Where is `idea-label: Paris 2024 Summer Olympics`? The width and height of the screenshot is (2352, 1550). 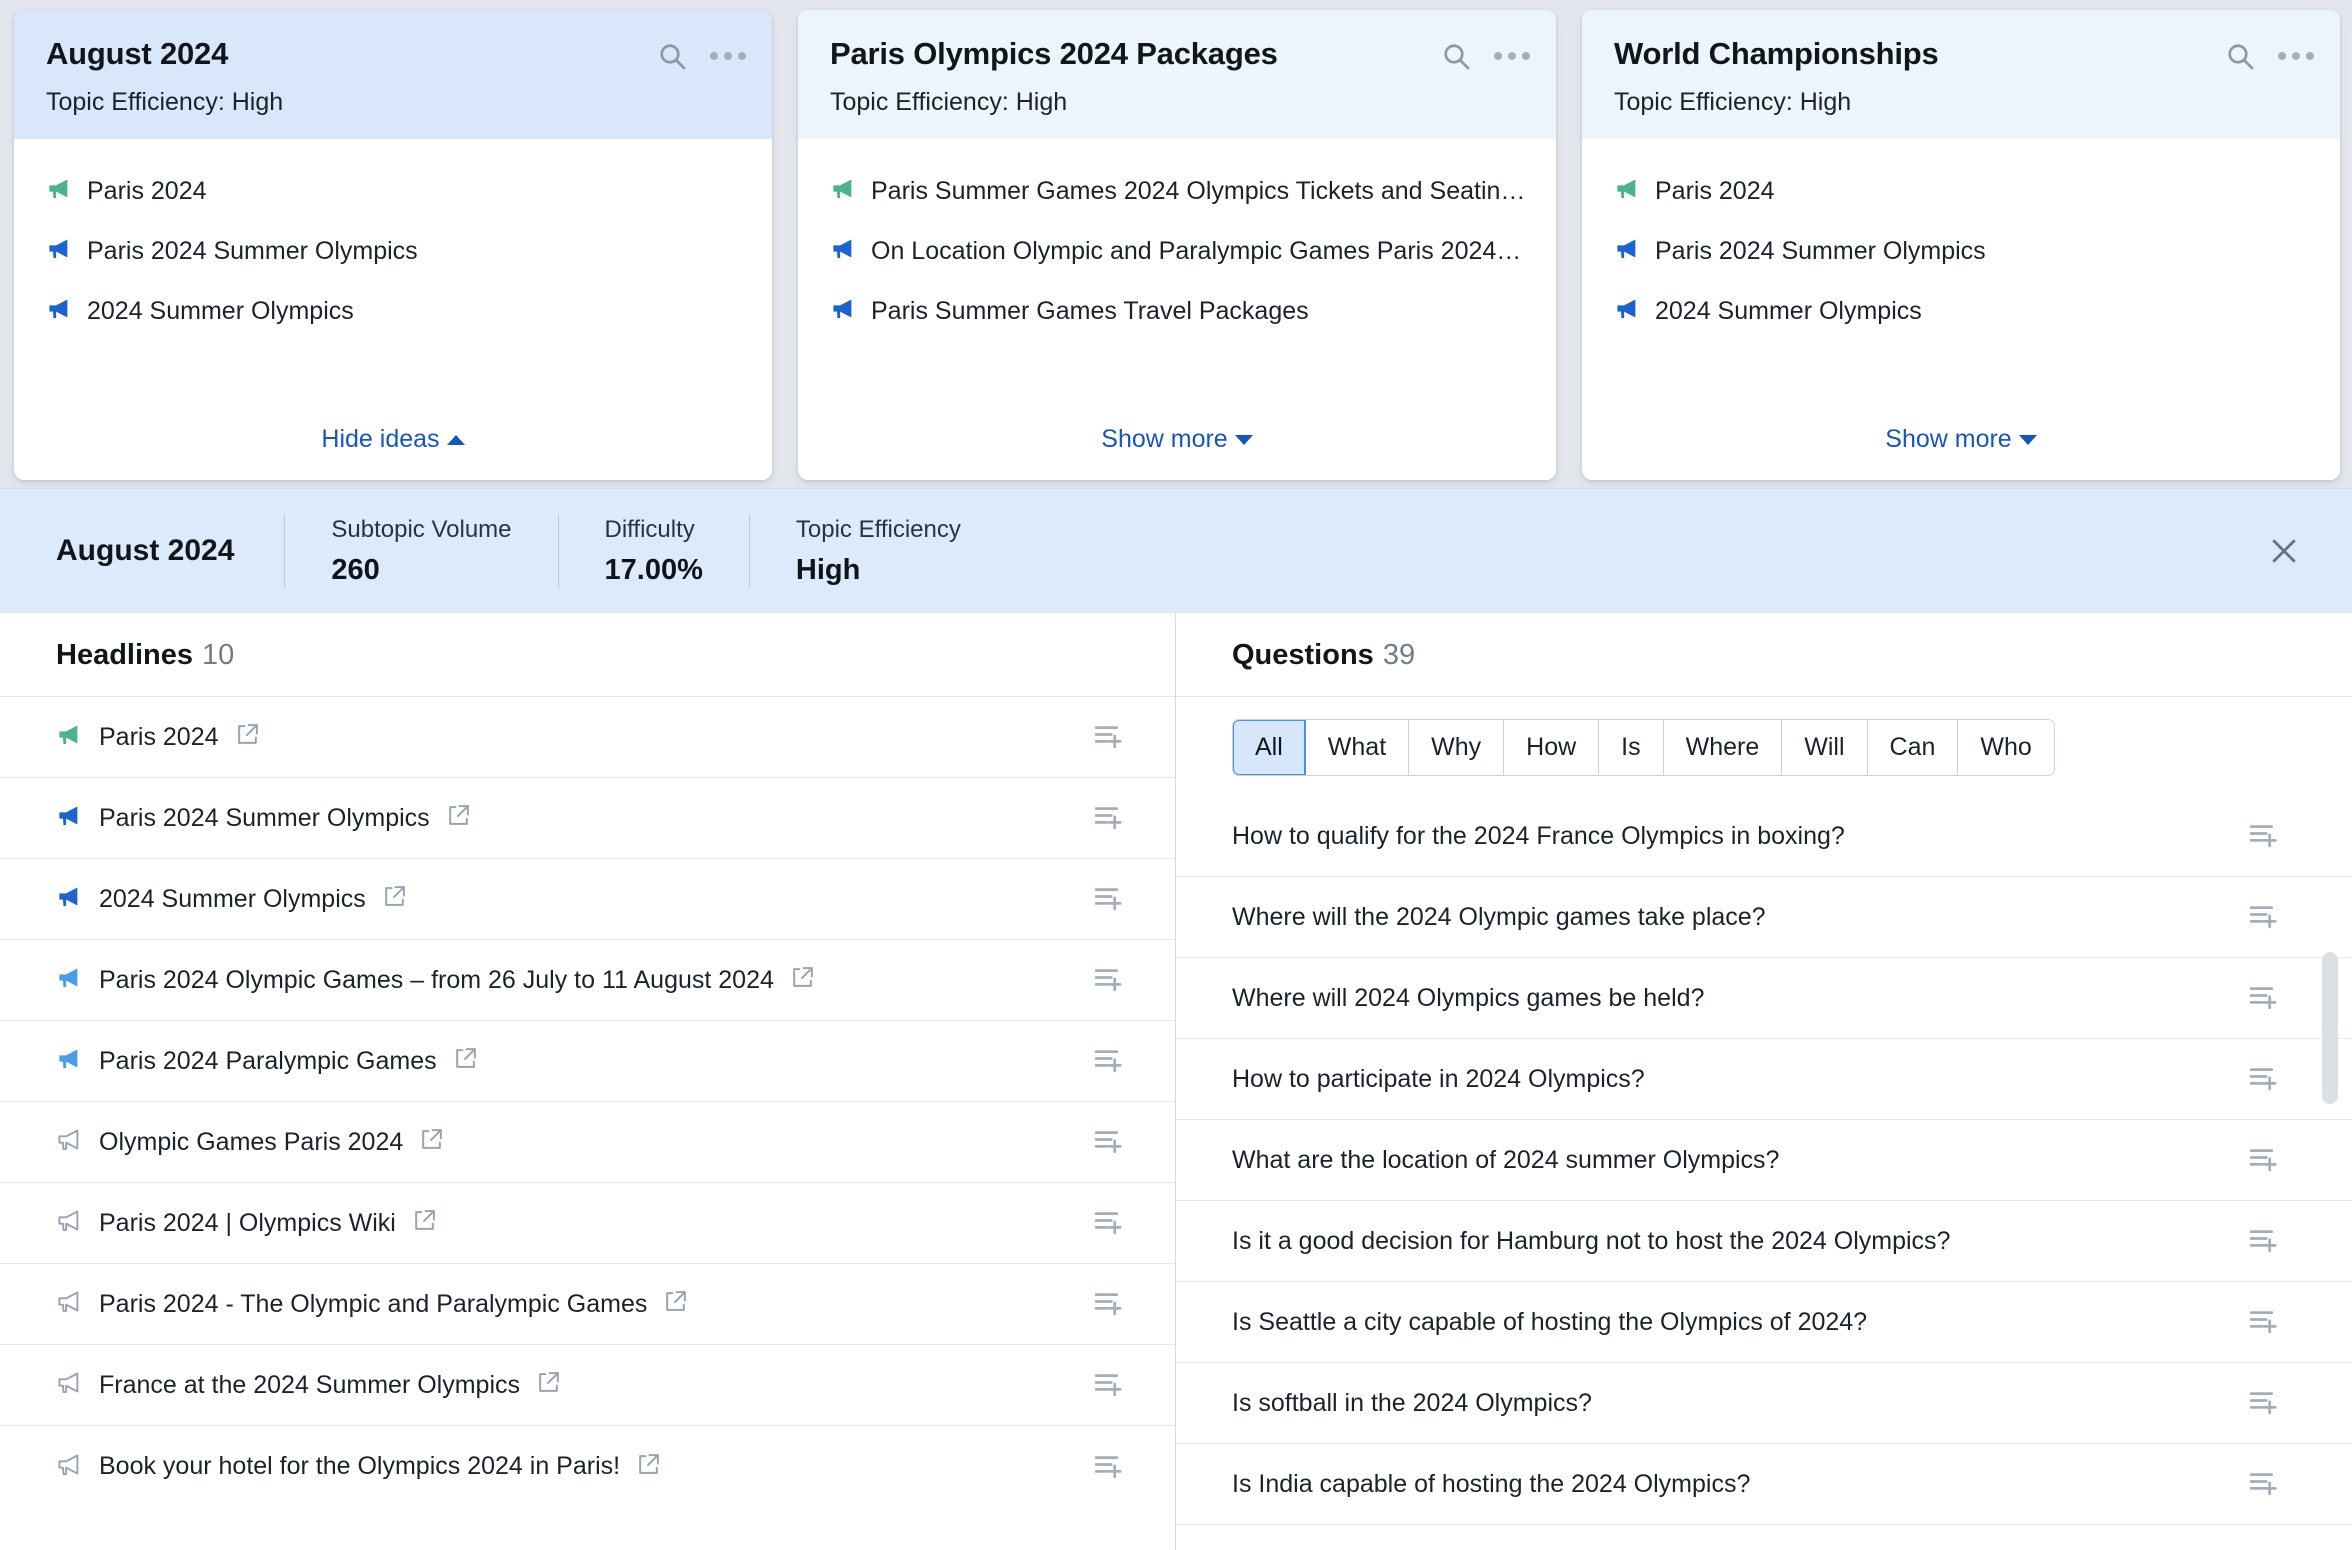 idea-label: Paris 2024 Summer Olympics is located at coordinates (252, 250).